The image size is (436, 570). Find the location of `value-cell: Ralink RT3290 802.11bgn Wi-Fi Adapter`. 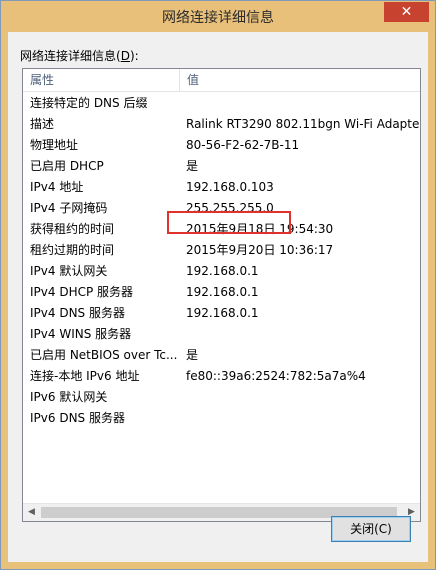

value-cell: Ralink RT3290 802.11bgn Wi-Fi Adapter is located at coordinates (303, 124).